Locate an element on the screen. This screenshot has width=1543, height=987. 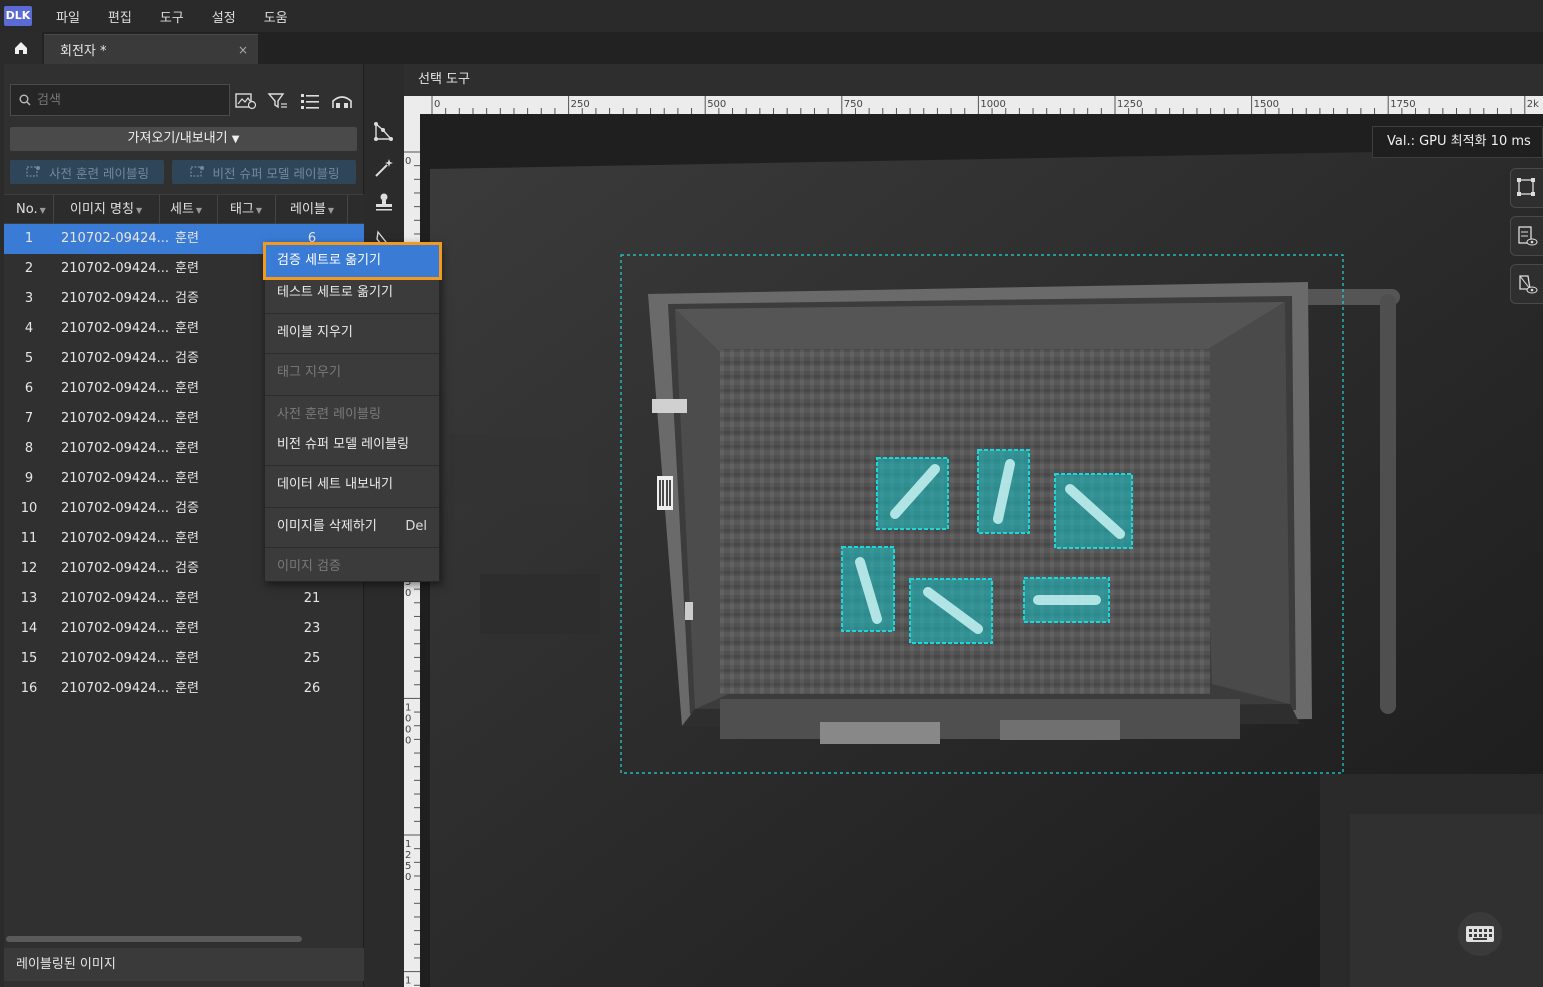
col-image-name: 이미지 명칭 ▼ is located at coordinates (107, 210).